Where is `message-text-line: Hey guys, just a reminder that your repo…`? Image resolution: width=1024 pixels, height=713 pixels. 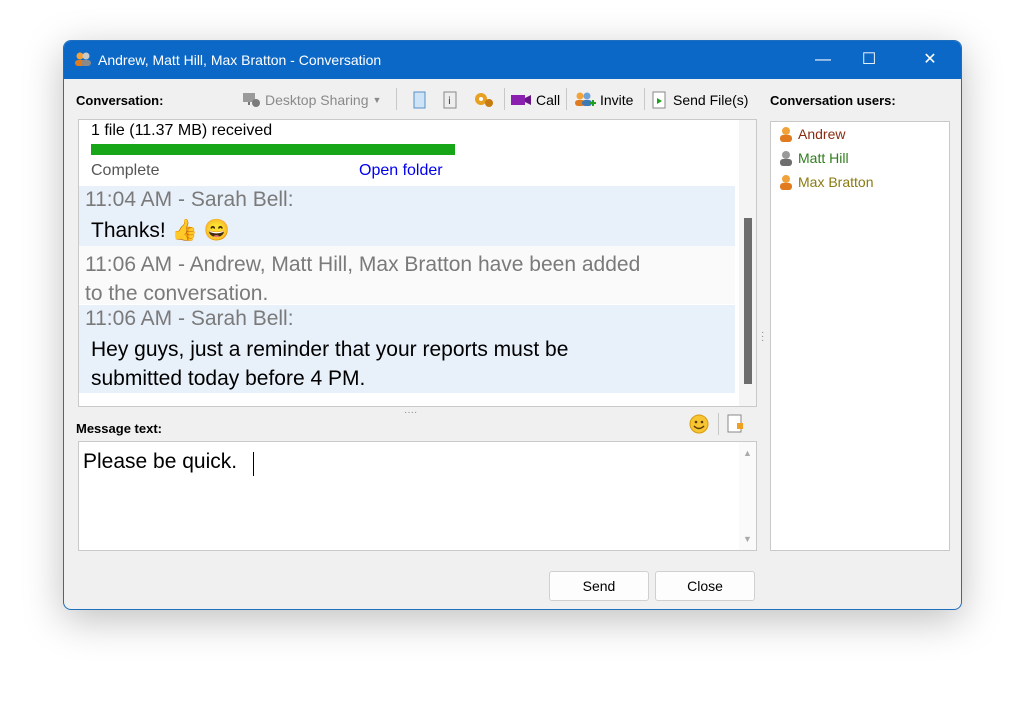
message-text-line: Hey guys, just a reminder that your repo… is located at coordinates (330, 349).